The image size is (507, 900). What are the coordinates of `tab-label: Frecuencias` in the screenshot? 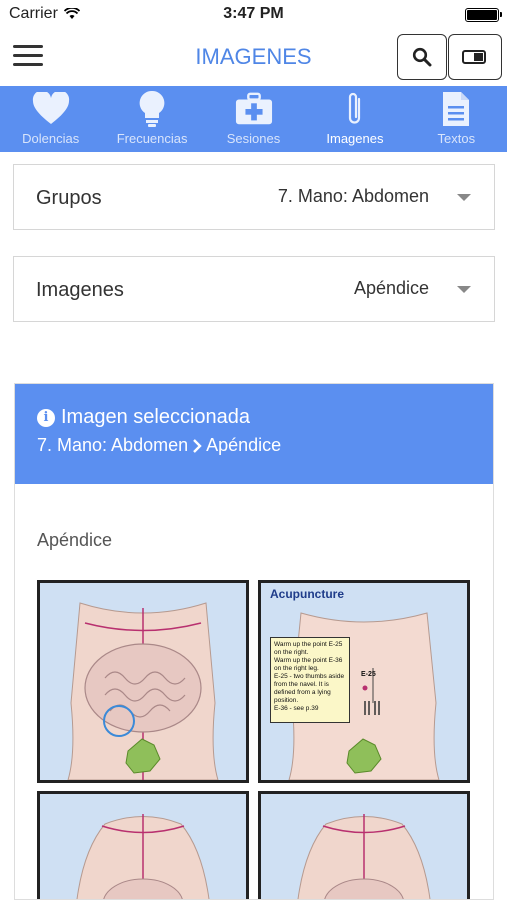 It's located at (152, 138).